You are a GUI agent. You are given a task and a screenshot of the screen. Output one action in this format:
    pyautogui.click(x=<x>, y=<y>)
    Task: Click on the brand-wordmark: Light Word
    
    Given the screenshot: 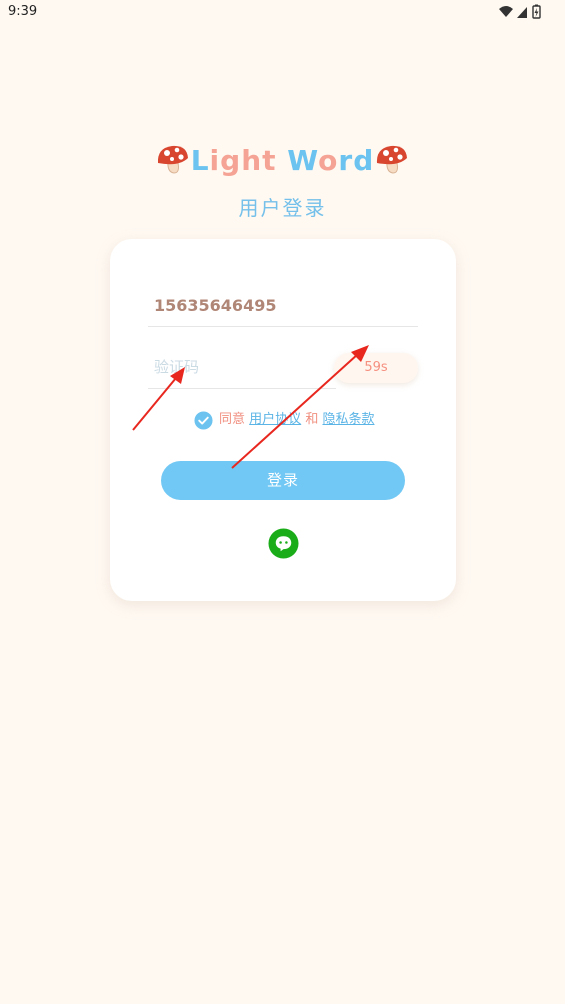 What is the action you would take?
    pyautogui.click(x=283, y=160)
    